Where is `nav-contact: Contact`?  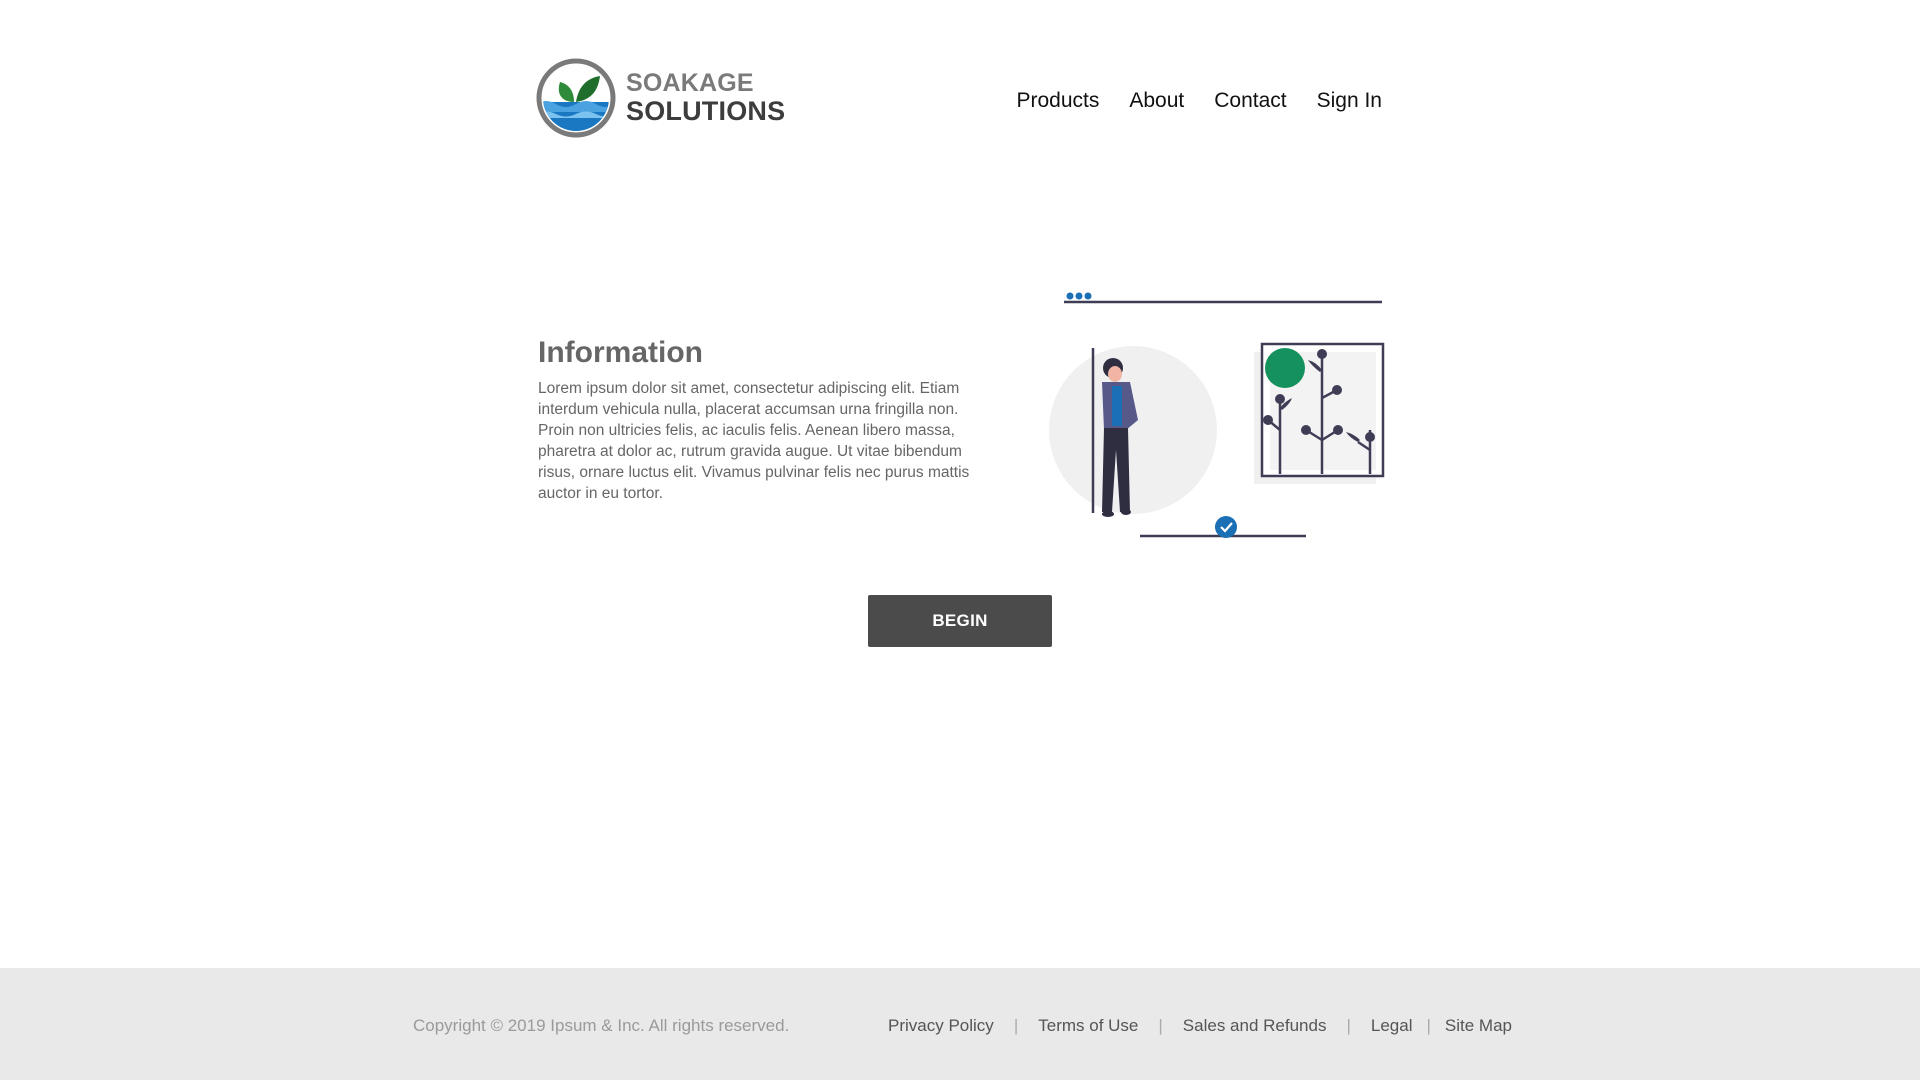
nav-contact: Contact is located at coordinates (1250, 101).